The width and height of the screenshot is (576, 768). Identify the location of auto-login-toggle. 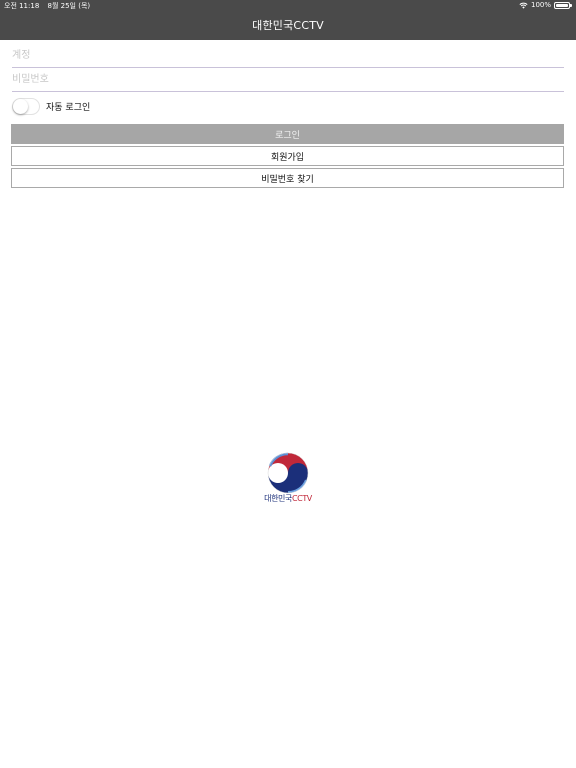
(26, 106).